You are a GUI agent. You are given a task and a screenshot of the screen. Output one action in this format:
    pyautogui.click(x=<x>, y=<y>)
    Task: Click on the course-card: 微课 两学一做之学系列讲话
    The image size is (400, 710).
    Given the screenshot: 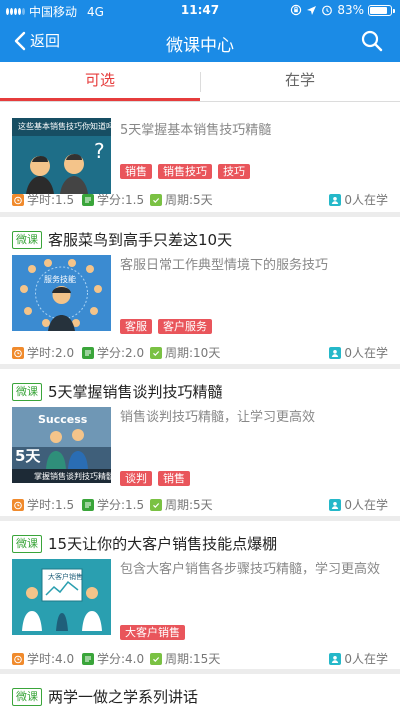 What is the action you would take?
    pyautogui.click(x=200, y=692)
    